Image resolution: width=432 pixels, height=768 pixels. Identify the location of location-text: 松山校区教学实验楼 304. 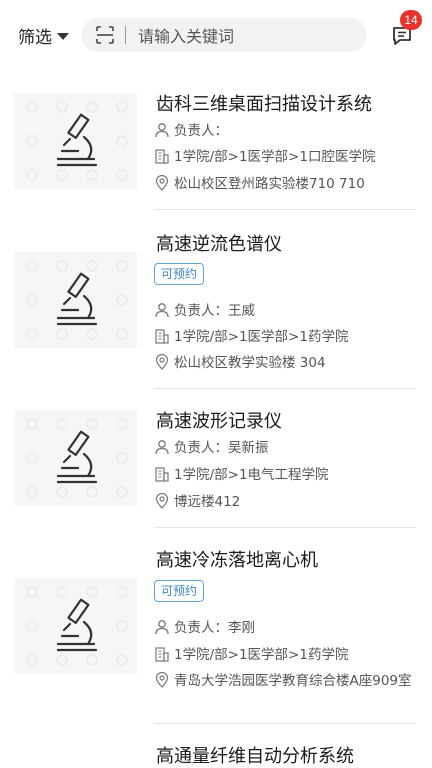
(250, 363).